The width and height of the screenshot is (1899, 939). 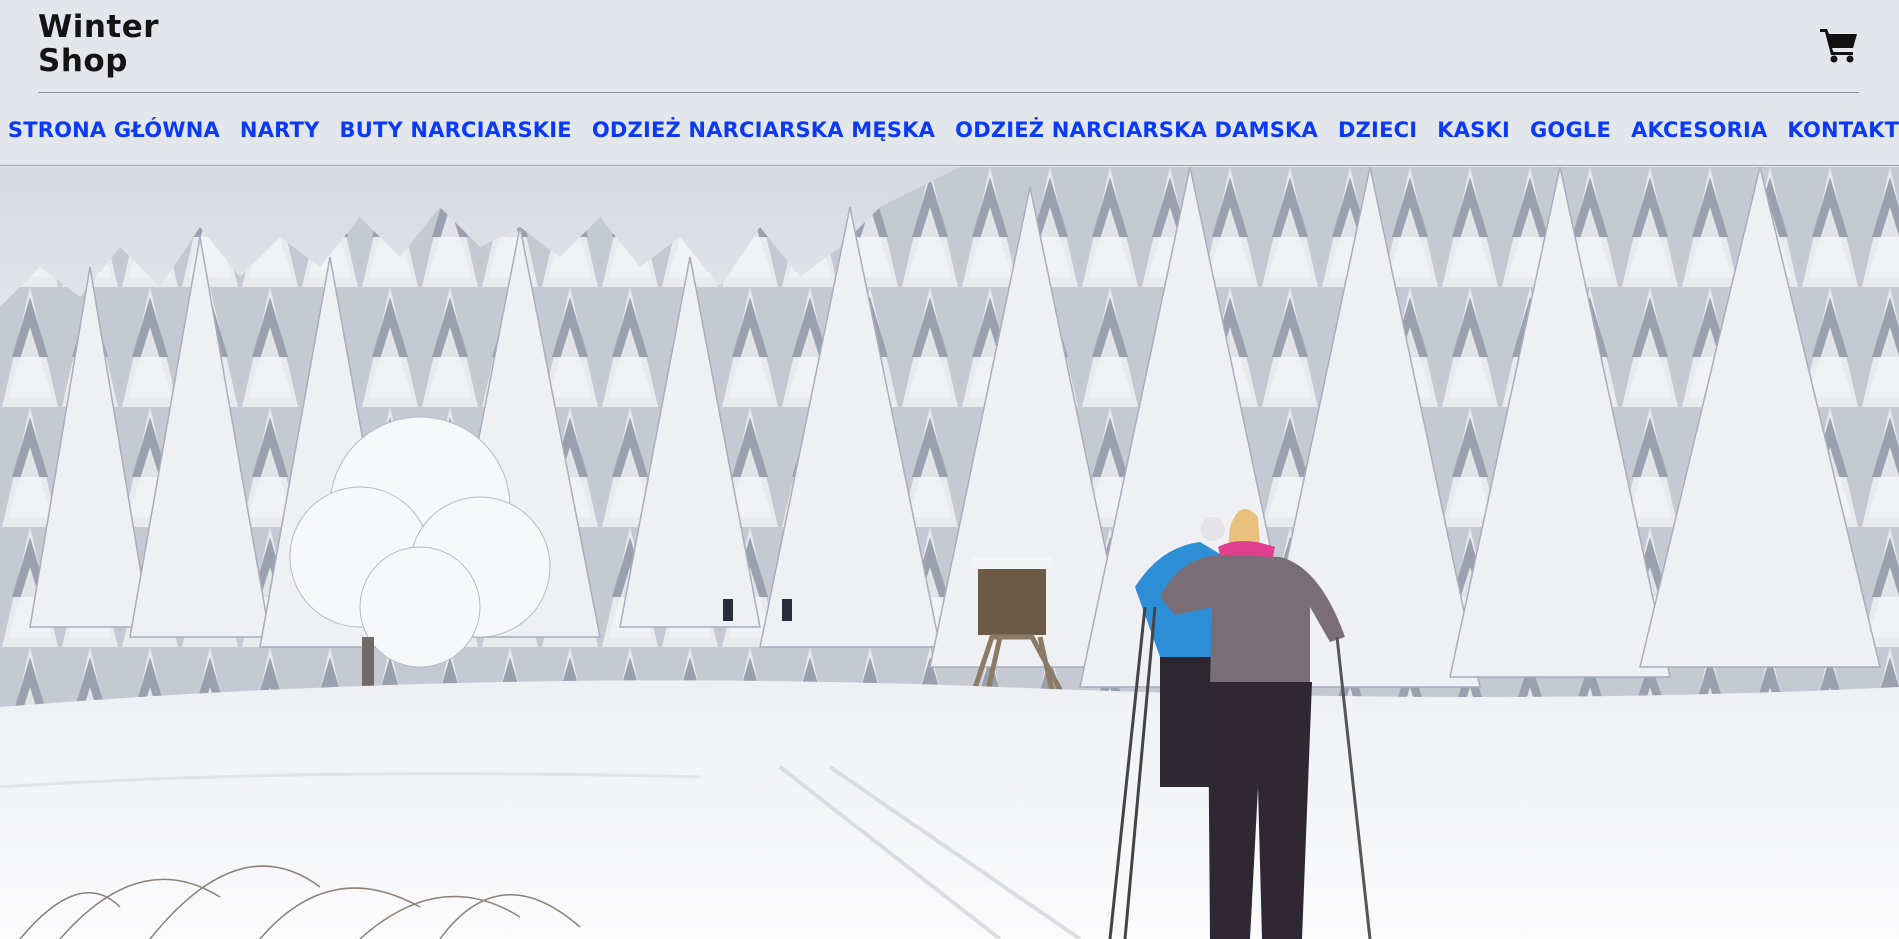 I want to click on nav-item-akcesoria: AKCESORIA, so click(x=1699, y=130).